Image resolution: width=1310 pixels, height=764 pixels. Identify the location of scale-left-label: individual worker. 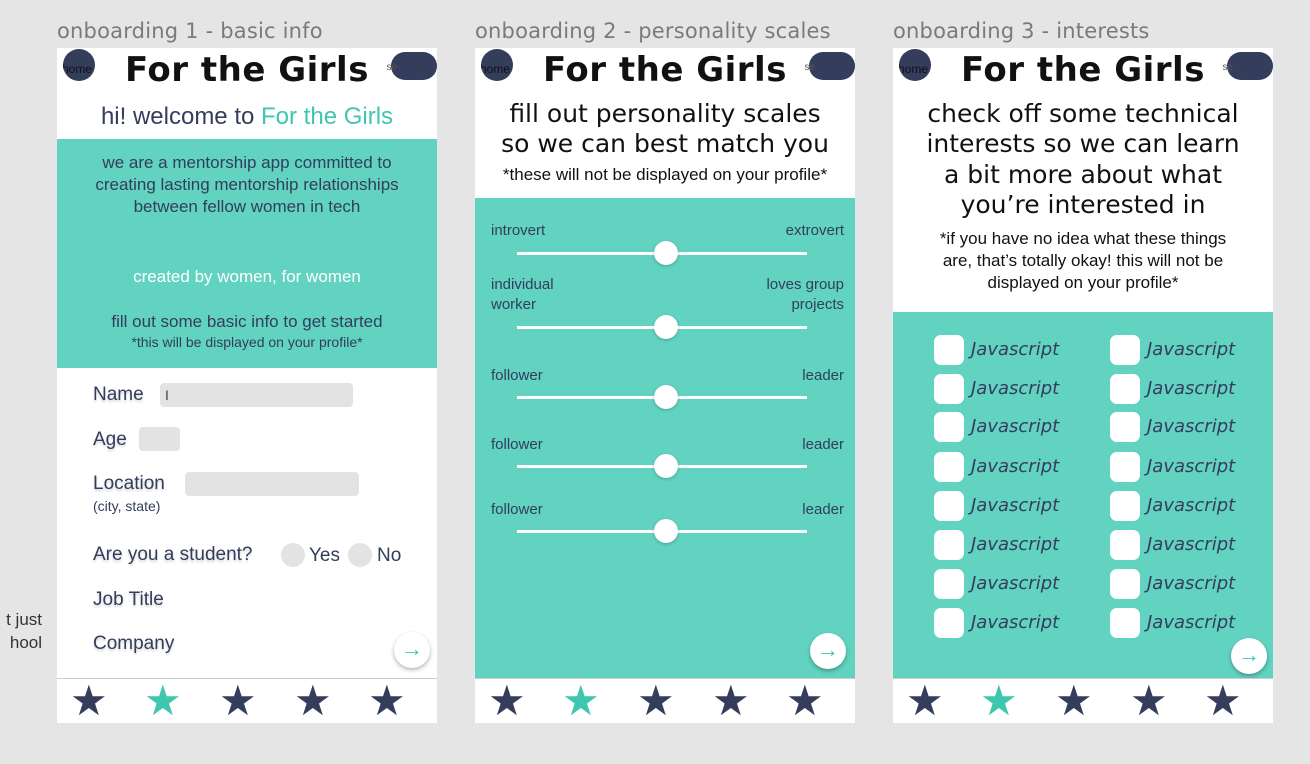
(522, 294).